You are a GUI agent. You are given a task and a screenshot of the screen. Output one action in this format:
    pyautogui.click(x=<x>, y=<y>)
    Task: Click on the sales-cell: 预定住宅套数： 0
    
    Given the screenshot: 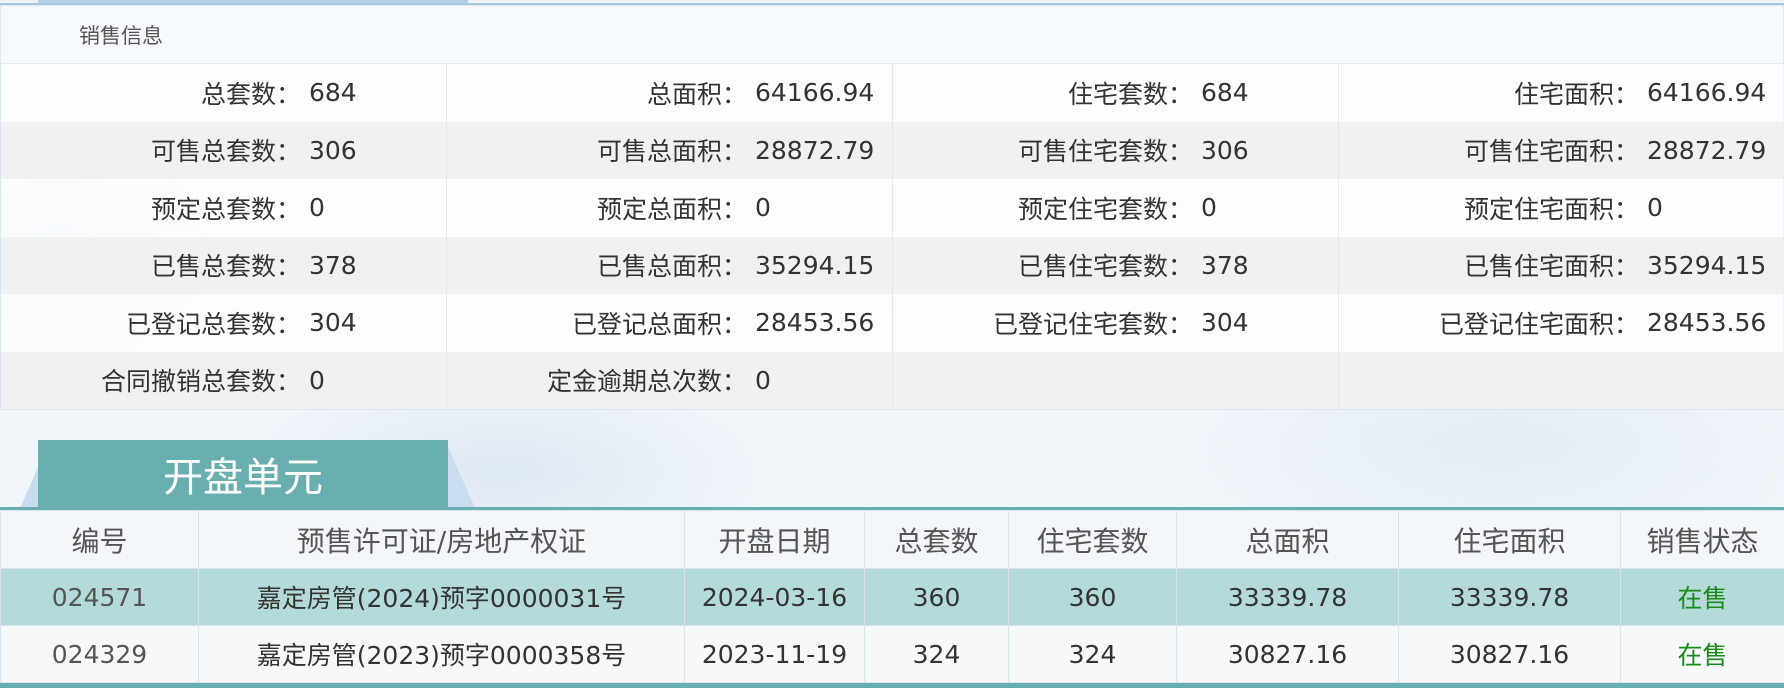 What is the action you would take?
    pyautogui.click(x=1116, y=208)
    